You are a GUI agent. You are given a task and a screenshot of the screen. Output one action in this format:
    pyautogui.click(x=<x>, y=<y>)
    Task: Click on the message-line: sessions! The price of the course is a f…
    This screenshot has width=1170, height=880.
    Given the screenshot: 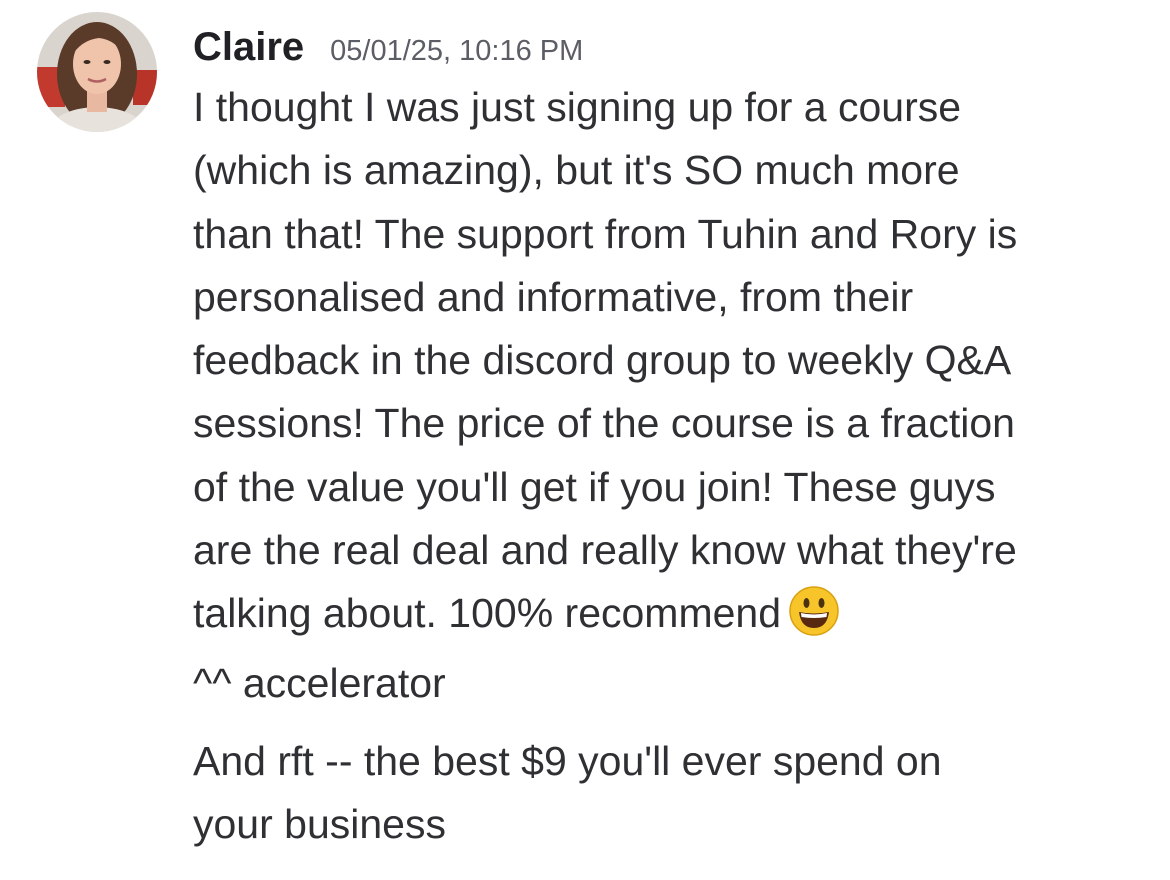 What is the action you would take?
    pyautogui.click(x=604, y=423)
    